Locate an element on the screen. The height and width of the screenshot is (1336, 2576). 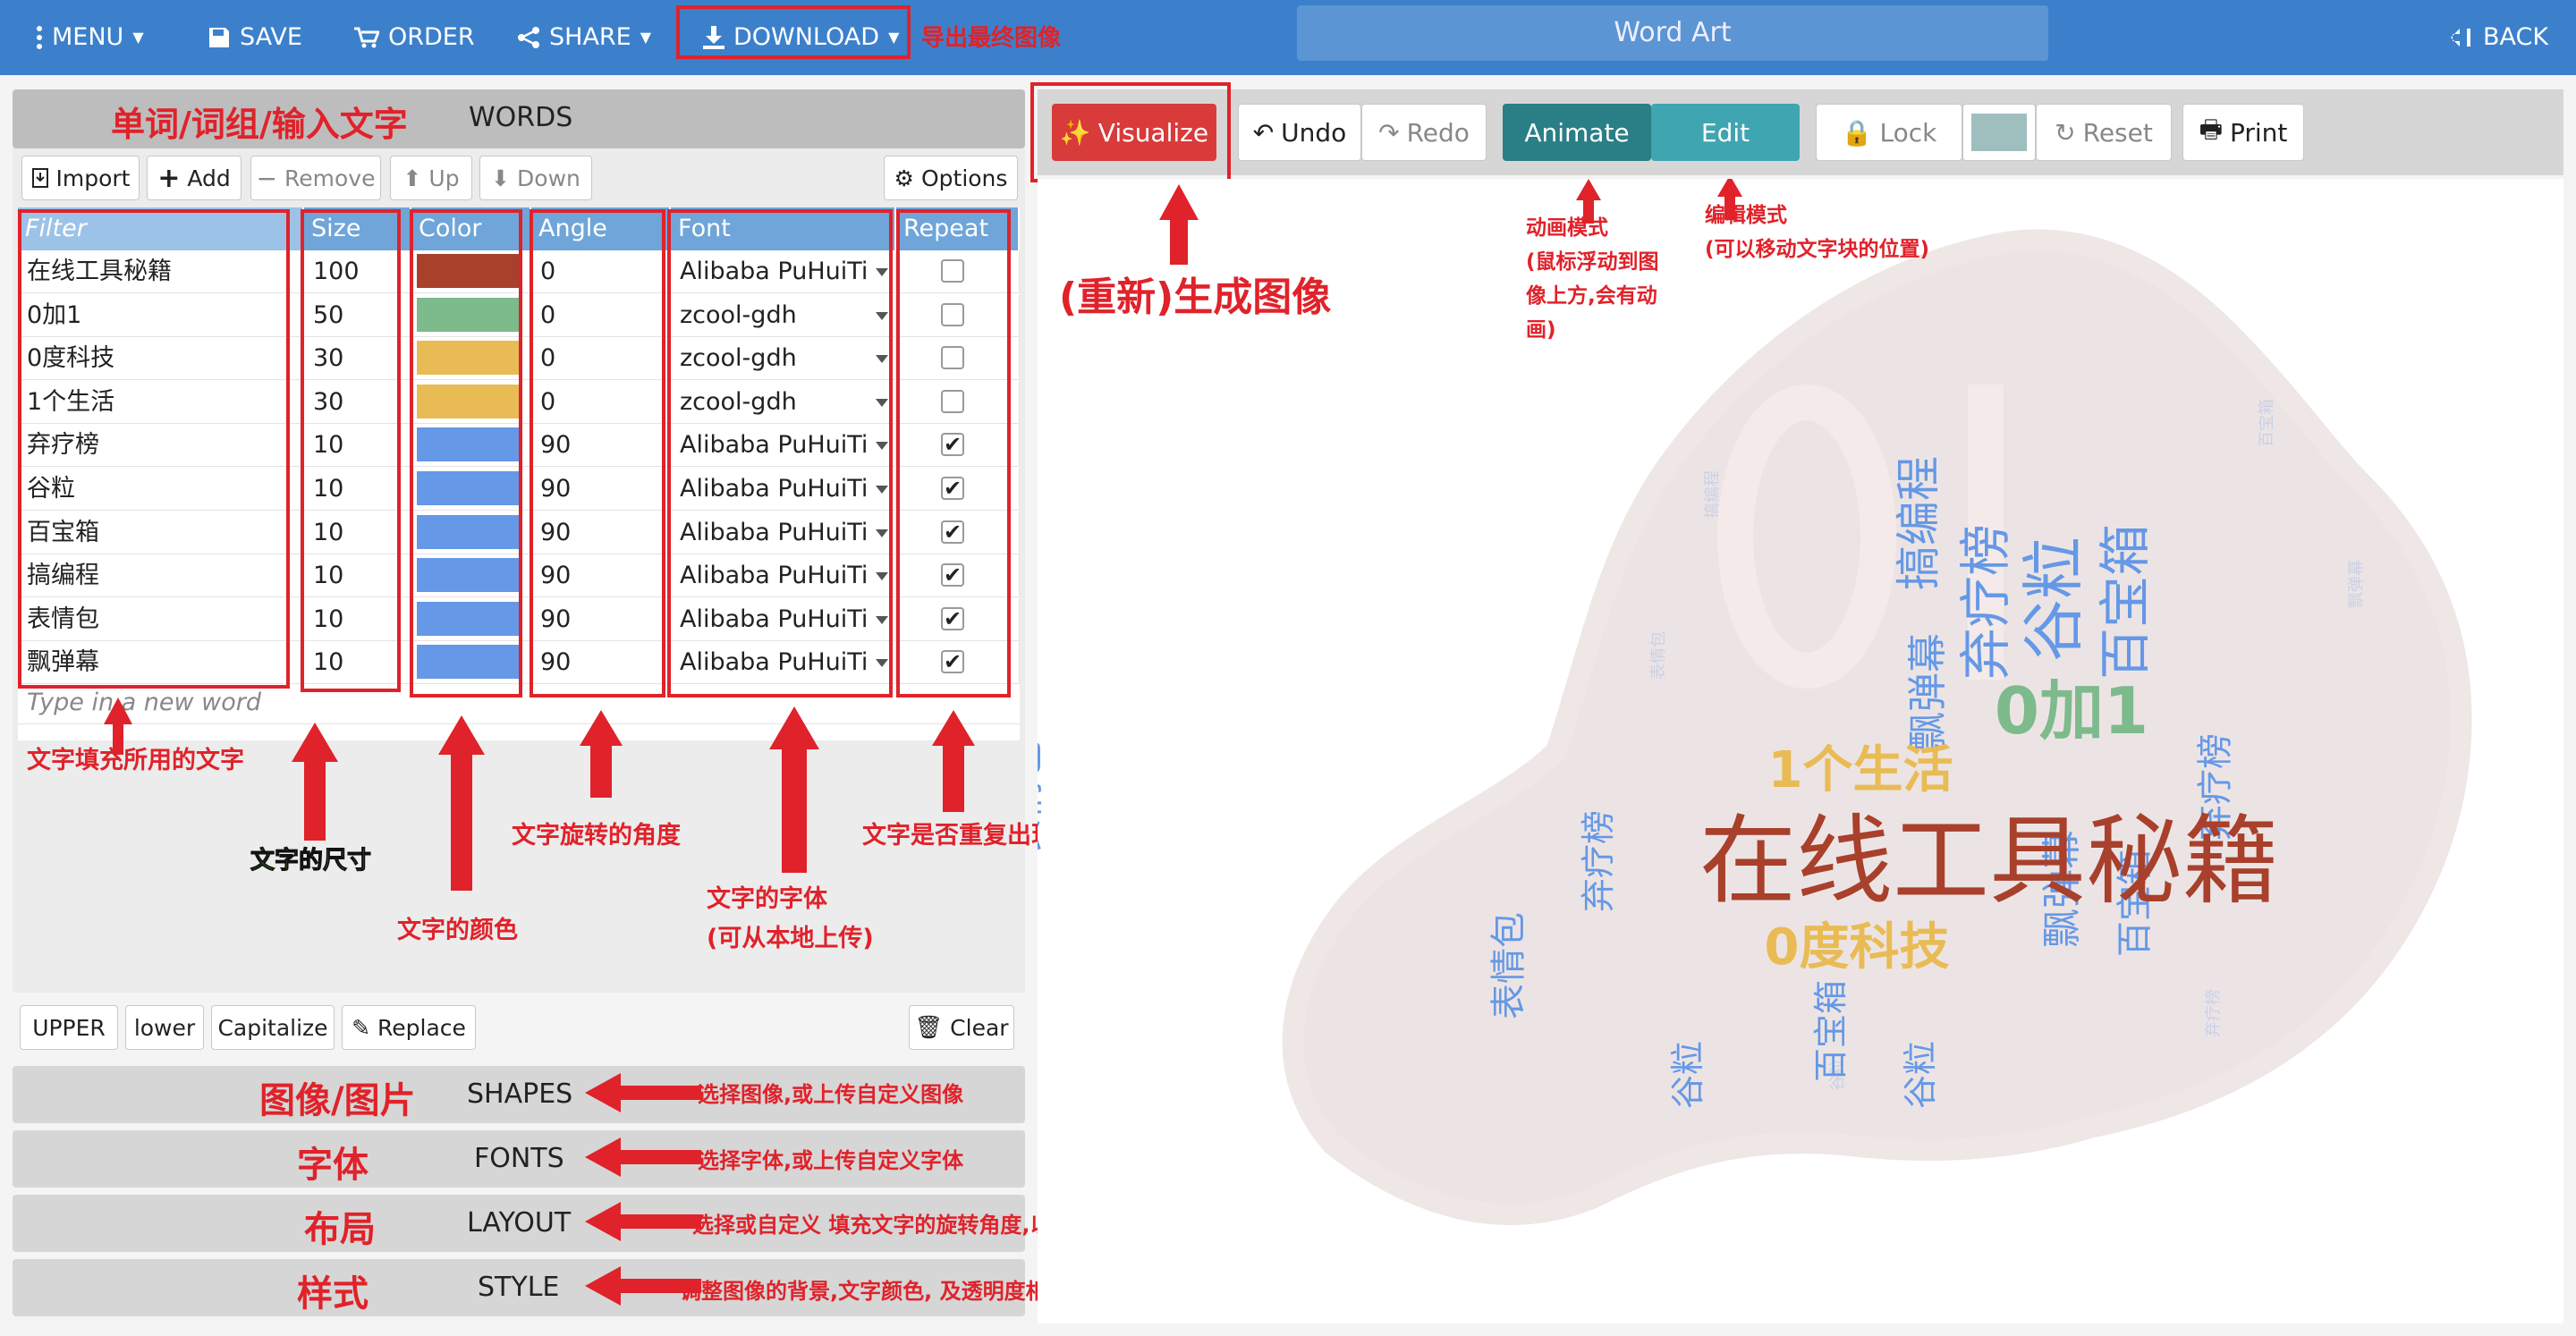
shapes-cn-annotation: 图像/图片 is located at coordinates (337, 1100).